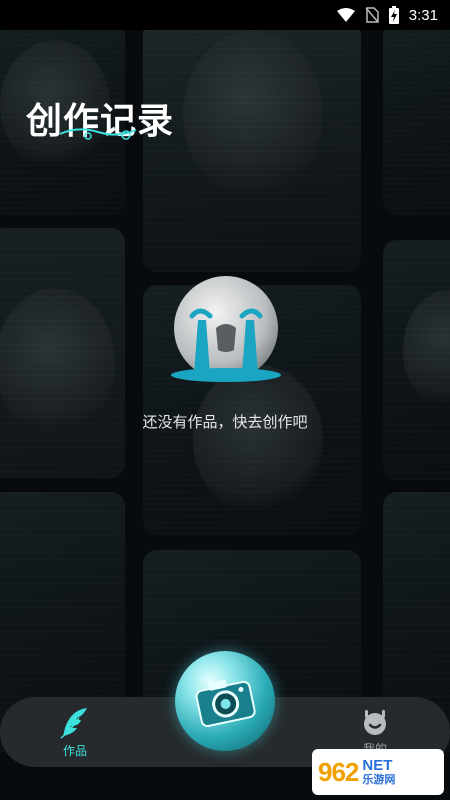  Describe the element at coordinates (98, 134) in the screenshot. I see `title-underline-decoration` at that location.